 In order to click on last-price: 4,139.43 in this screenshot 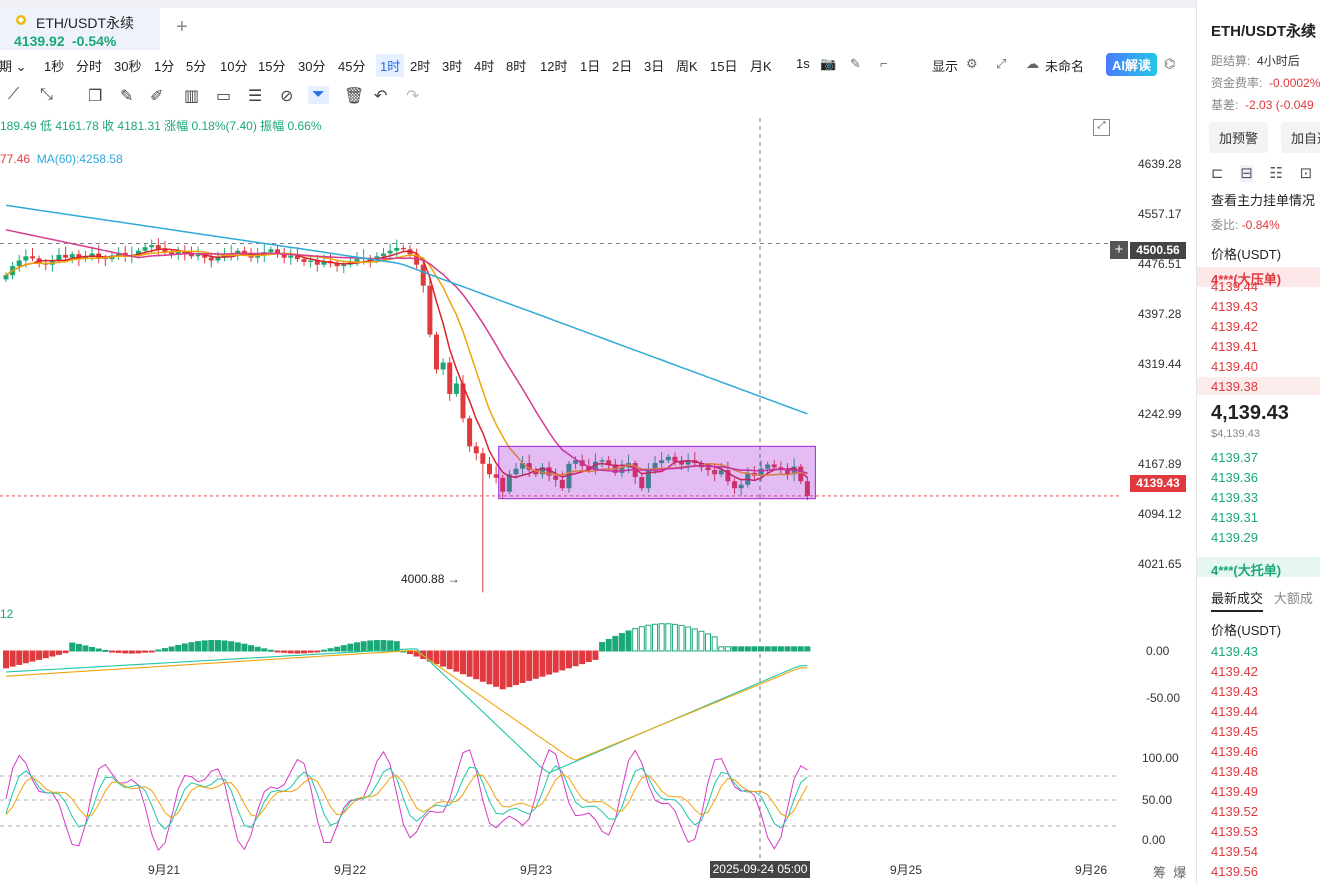, I will do `click(1250, 413)`.